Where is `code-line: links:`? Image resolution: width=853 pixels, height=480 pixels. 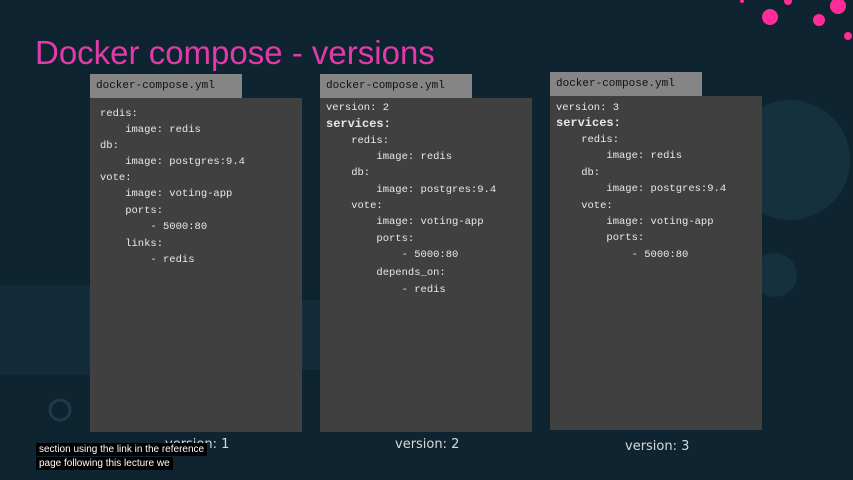
code-line: links: is located at coordinates (132, 244).